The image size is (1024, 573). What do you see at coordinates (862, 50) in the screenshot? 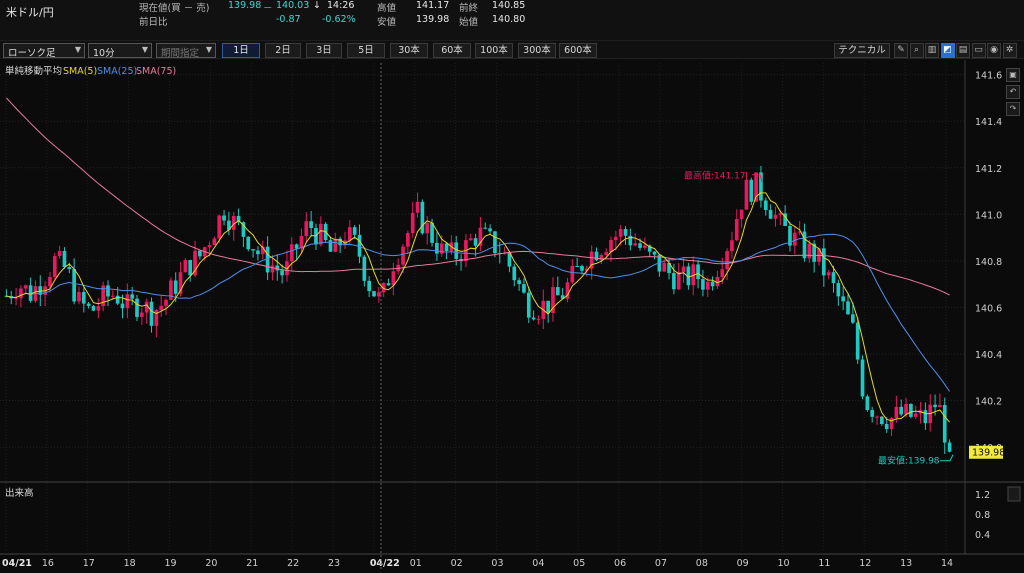
I see `technical-button: テクニカル` at bounding box center [862, 50].